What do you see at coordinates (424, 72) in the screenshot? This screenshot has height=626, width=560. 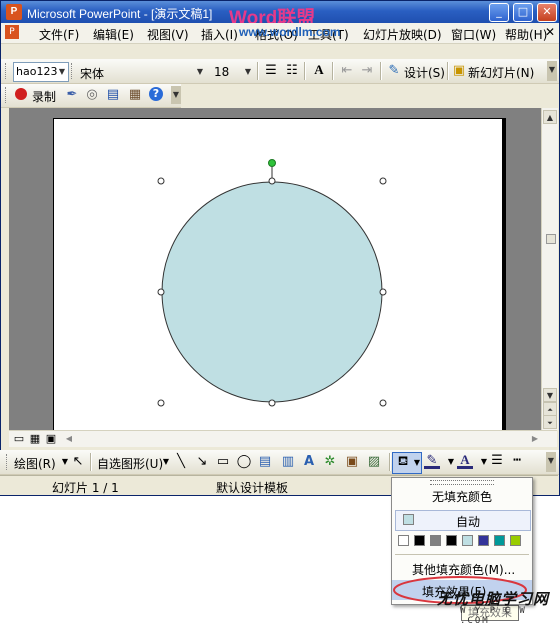 I see `design-button: 设计(S)` at bounding box center [424, 72].